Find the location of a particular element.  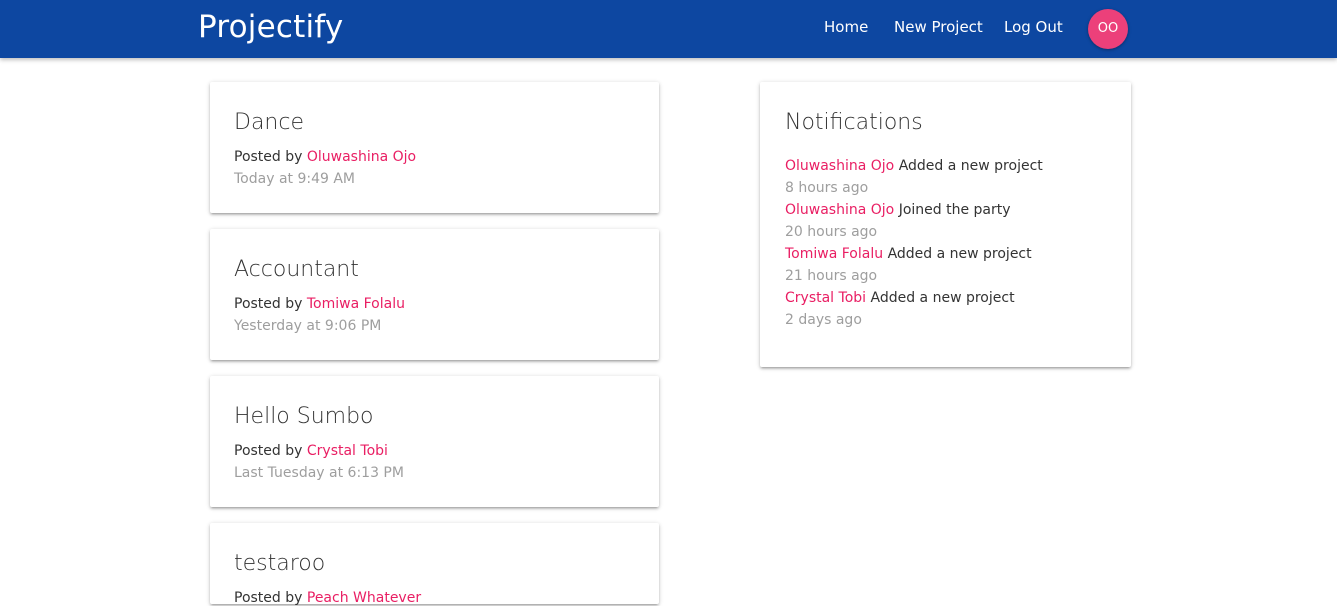

project-title: Hello Sumbo is located at coordinates (304, 416).